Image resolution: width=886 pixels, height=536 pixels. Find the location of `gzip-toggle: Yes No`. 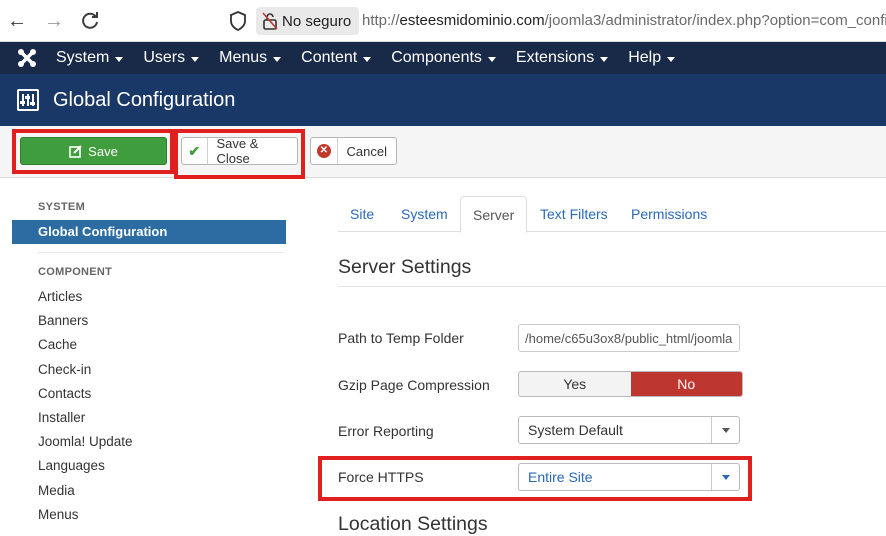

gzip-toggle: Yes No is located at coordinates (630, 384).